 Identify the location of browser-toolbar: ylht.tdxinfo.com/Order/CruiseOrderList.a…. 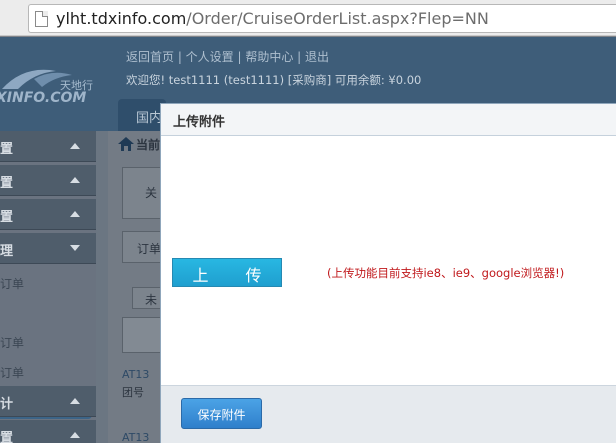
(308, 18).